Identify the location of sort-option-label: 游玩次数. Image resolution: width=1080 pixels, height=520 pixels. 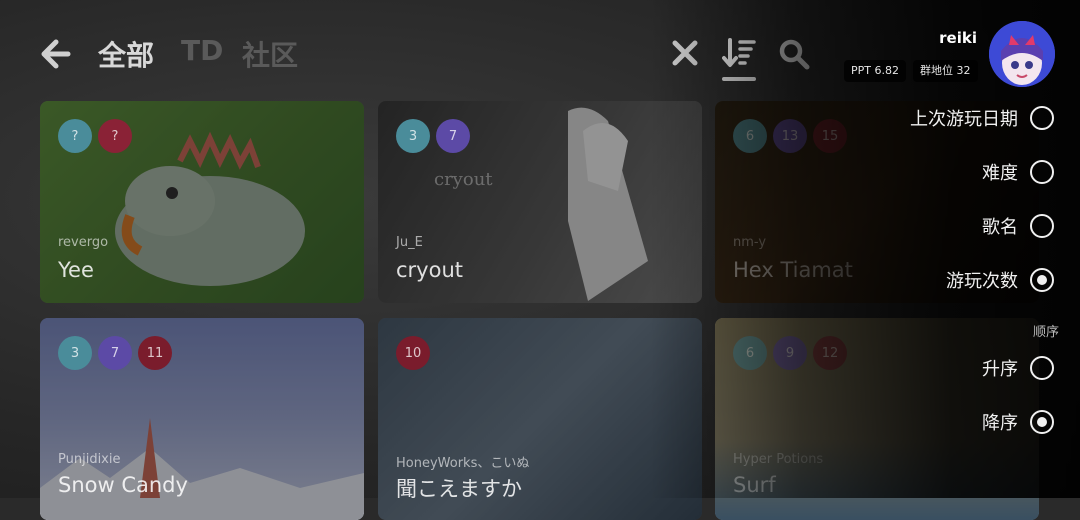
(982, 281).